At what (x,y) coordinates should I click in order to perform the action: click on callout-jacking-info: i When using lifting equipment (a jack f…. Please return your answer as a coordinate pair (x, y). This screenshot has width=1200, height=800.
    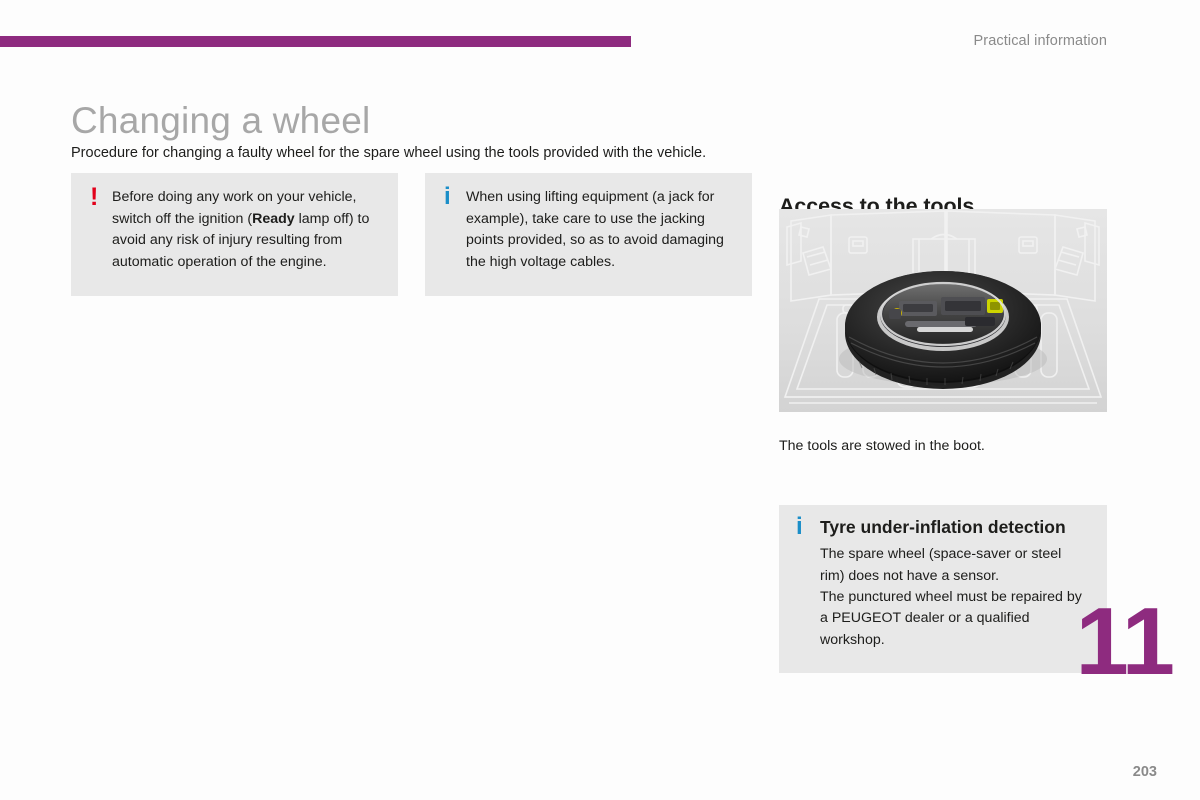
    Looking at the image, I should click on (588, 234).